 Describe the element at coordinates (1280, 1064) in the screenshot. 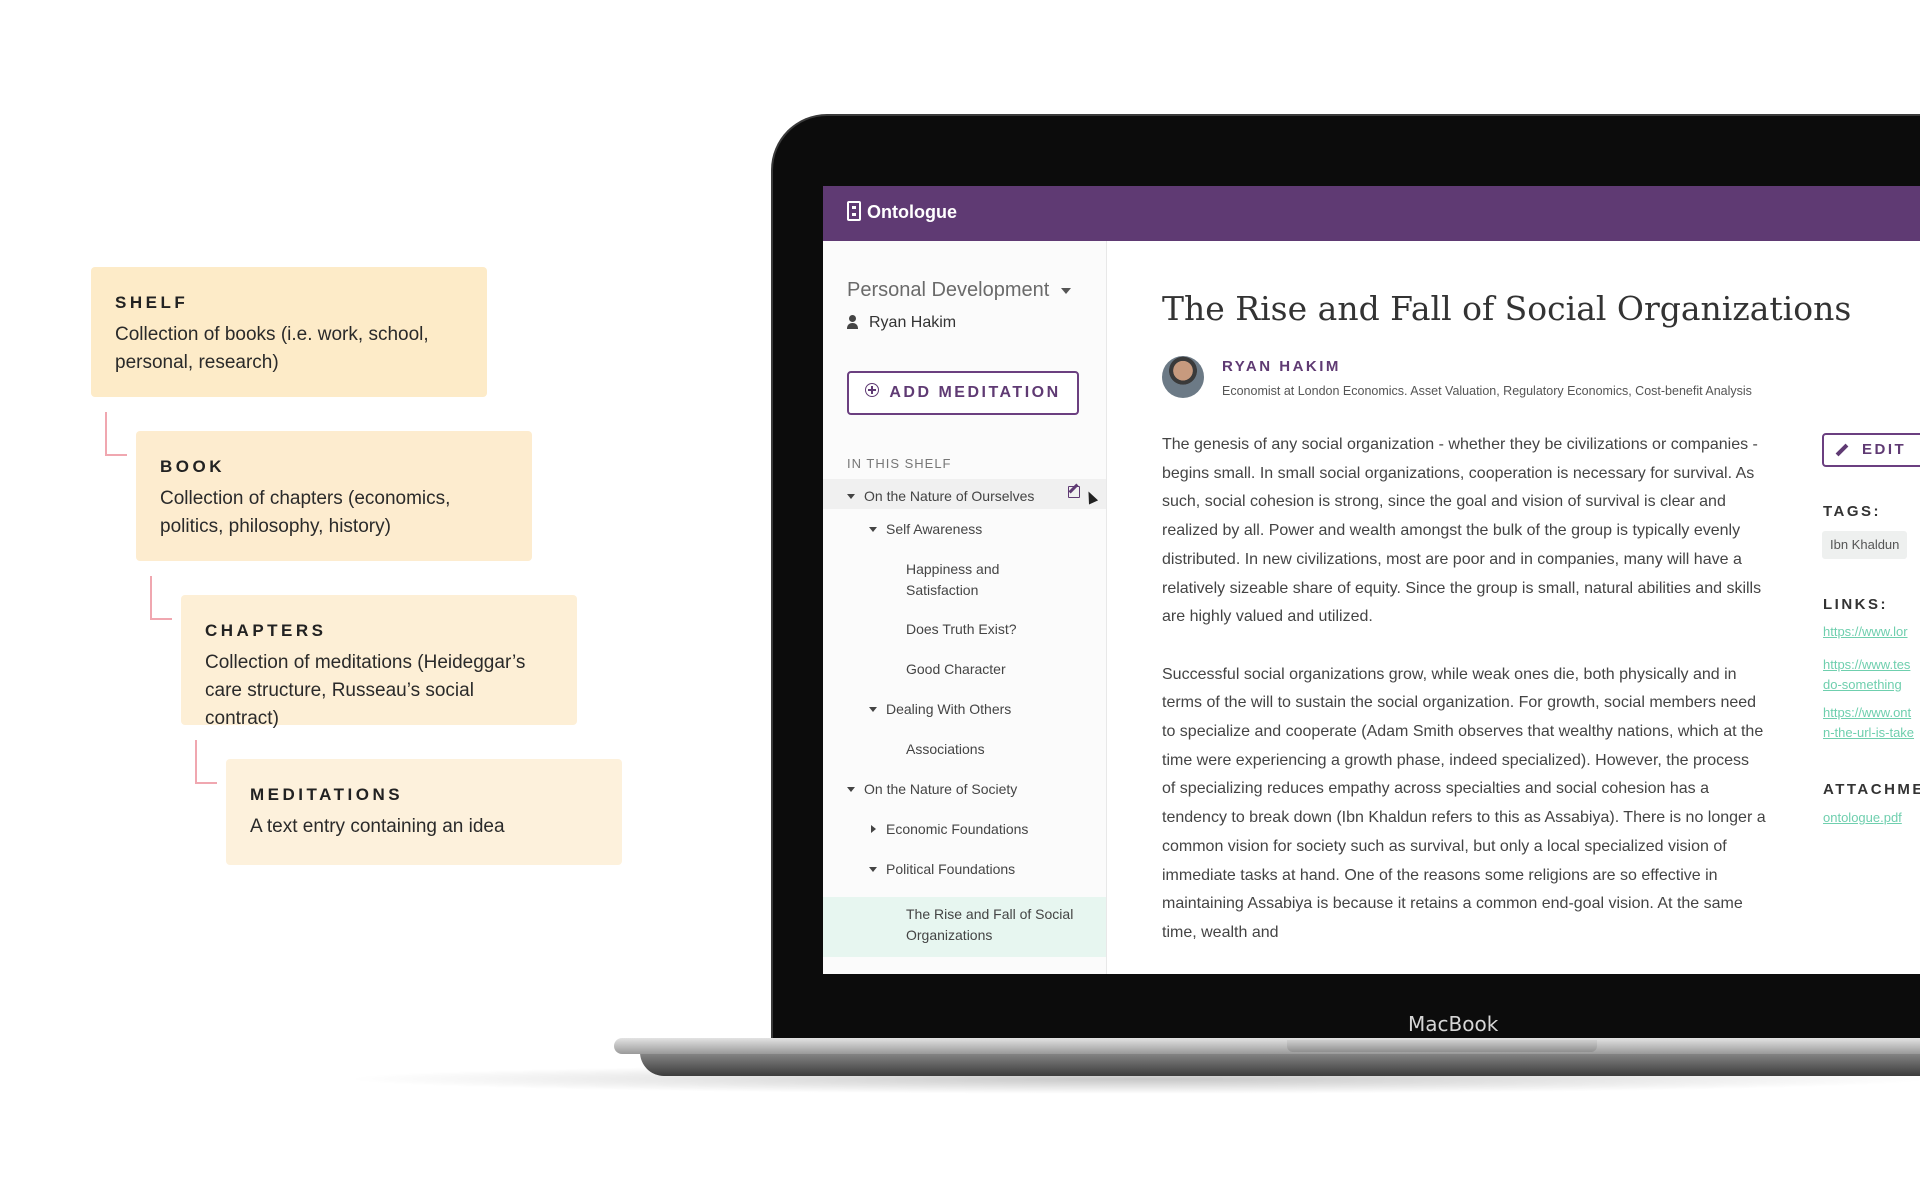

I see `laptop-base-bottom` at that location.